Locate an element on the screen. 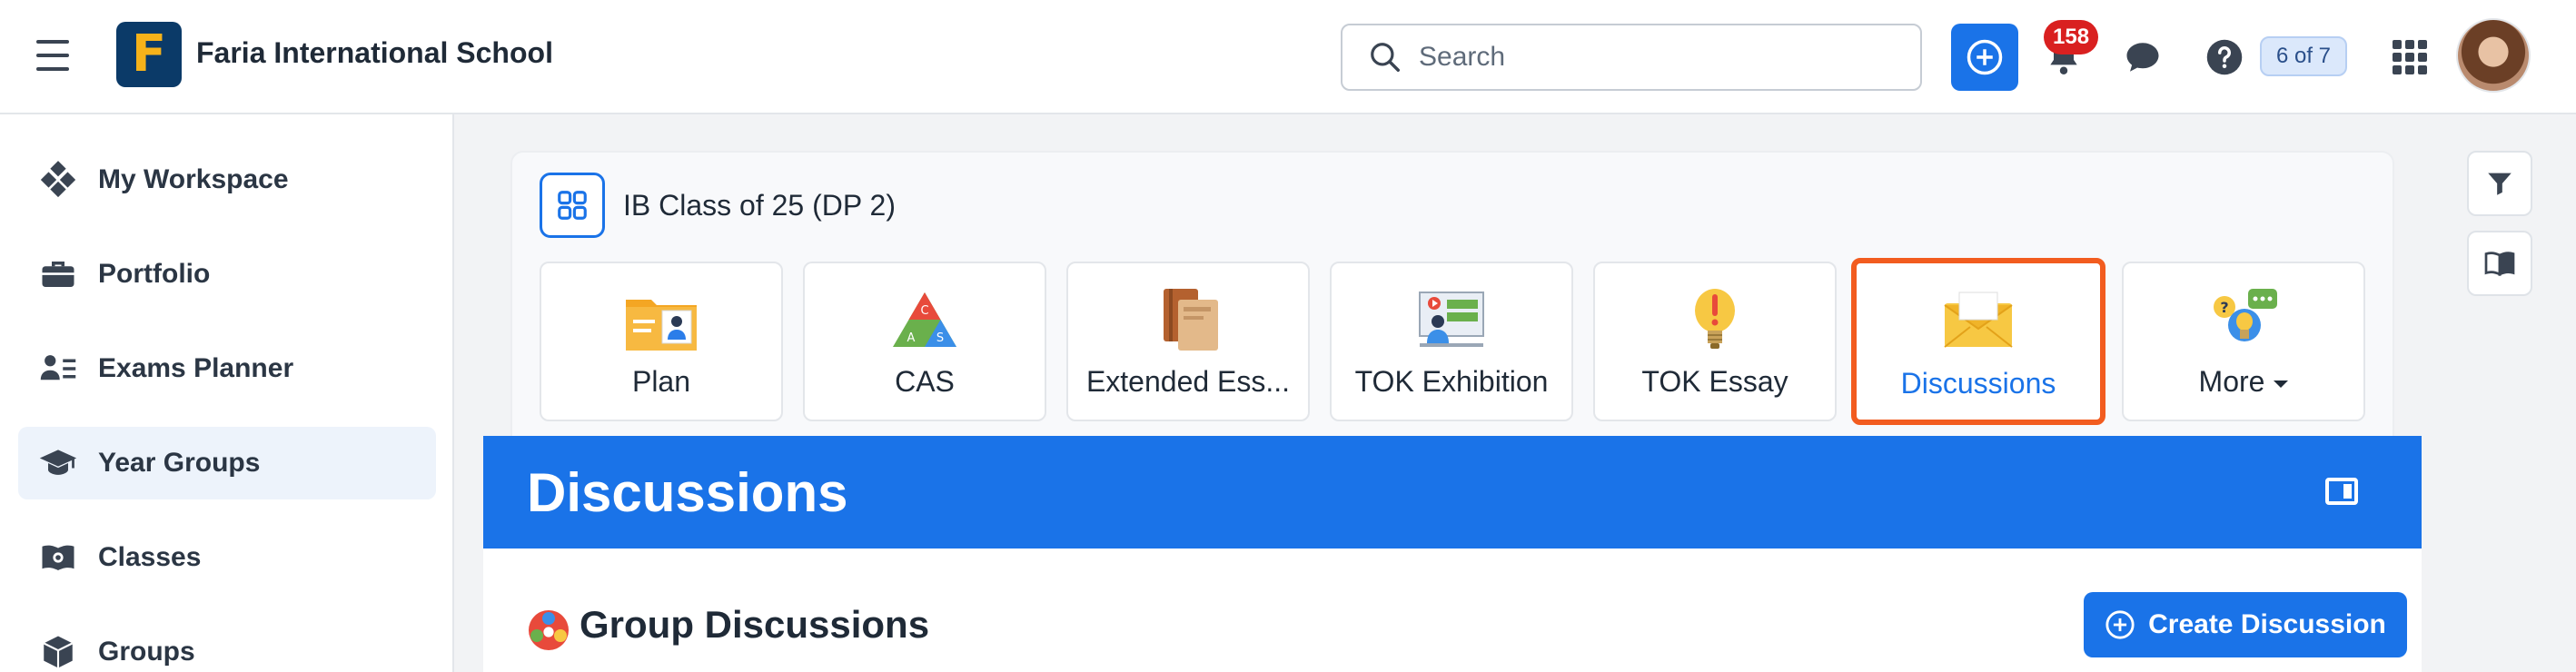 This screenshot has height=672, width=2576. class-title: IB Class of 25 (DP 2) is located at coordinates (759, 206).